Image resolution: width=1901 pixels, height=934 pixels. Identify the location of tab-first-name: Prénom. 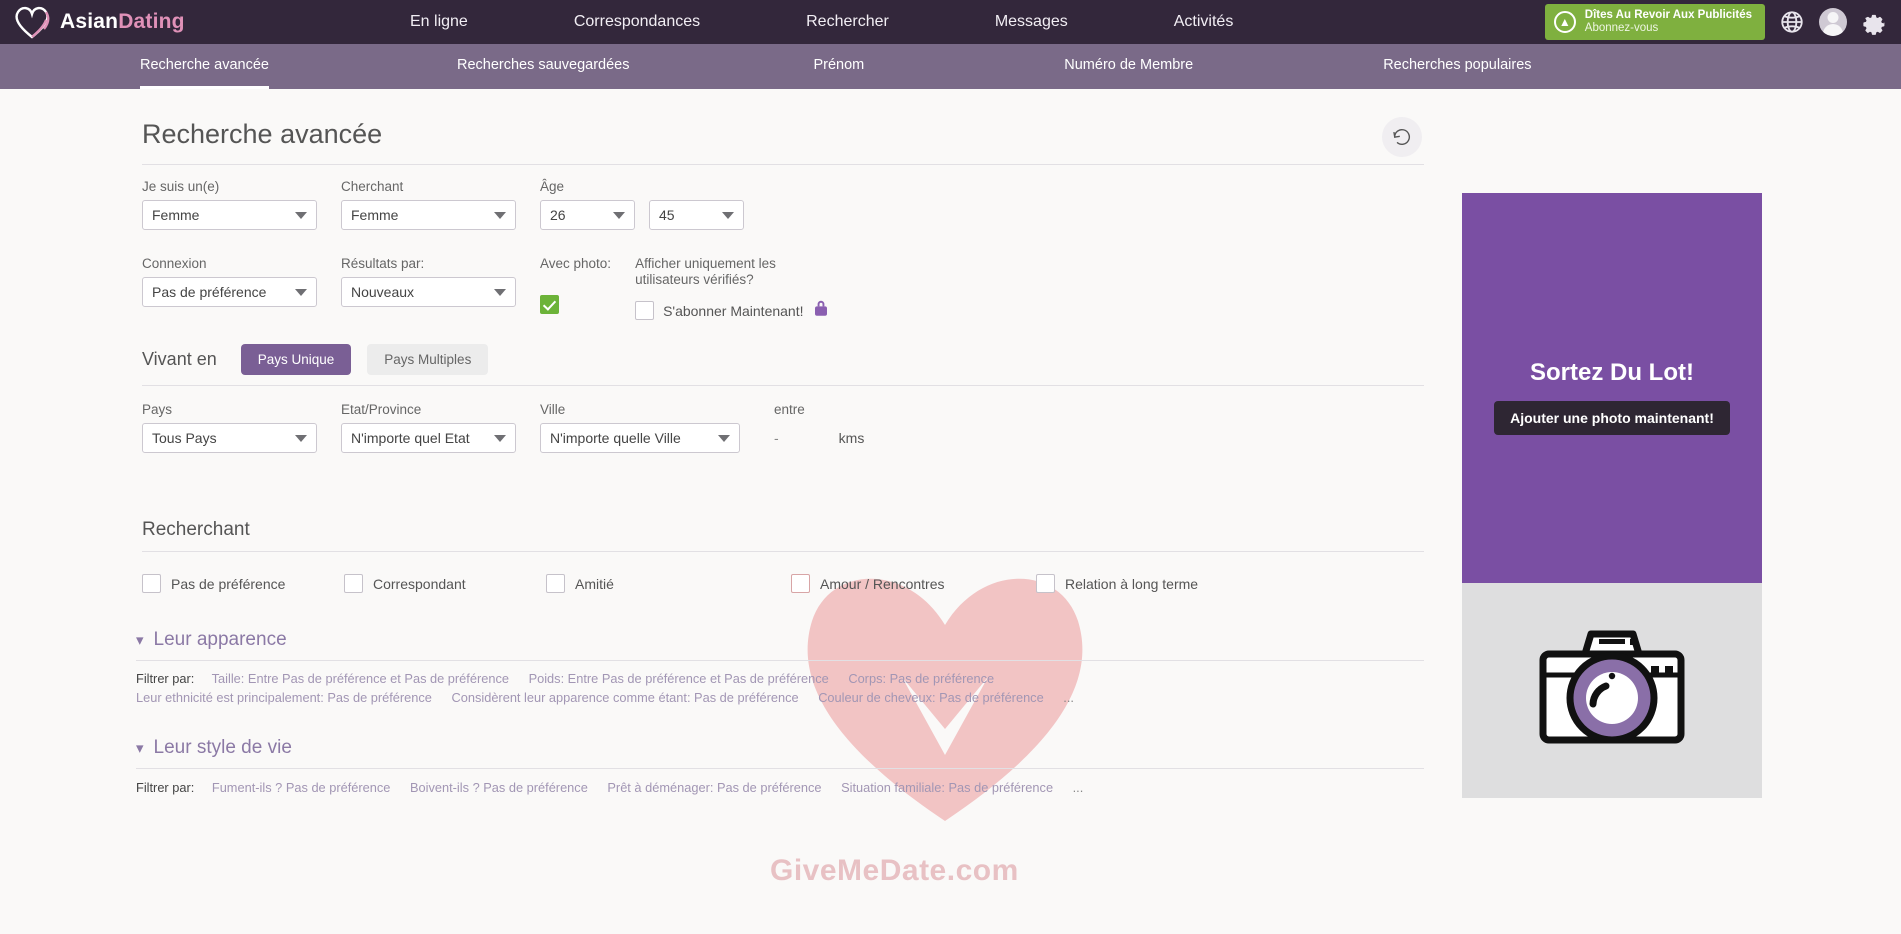
(838, 66).